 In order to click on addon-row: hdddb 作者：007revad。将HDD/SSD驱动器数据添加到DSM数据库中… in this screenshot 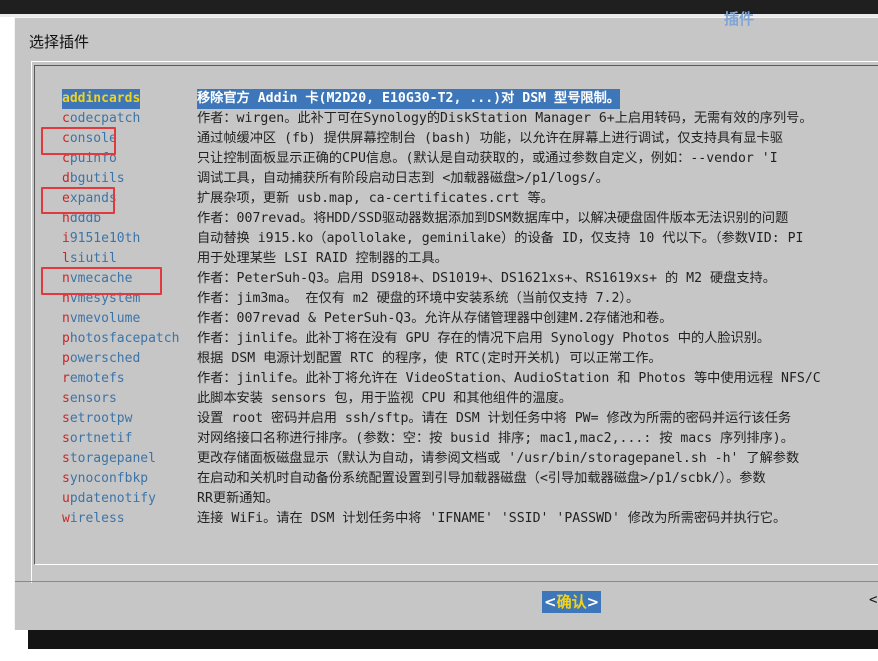, I will do `click(456, 219)`.